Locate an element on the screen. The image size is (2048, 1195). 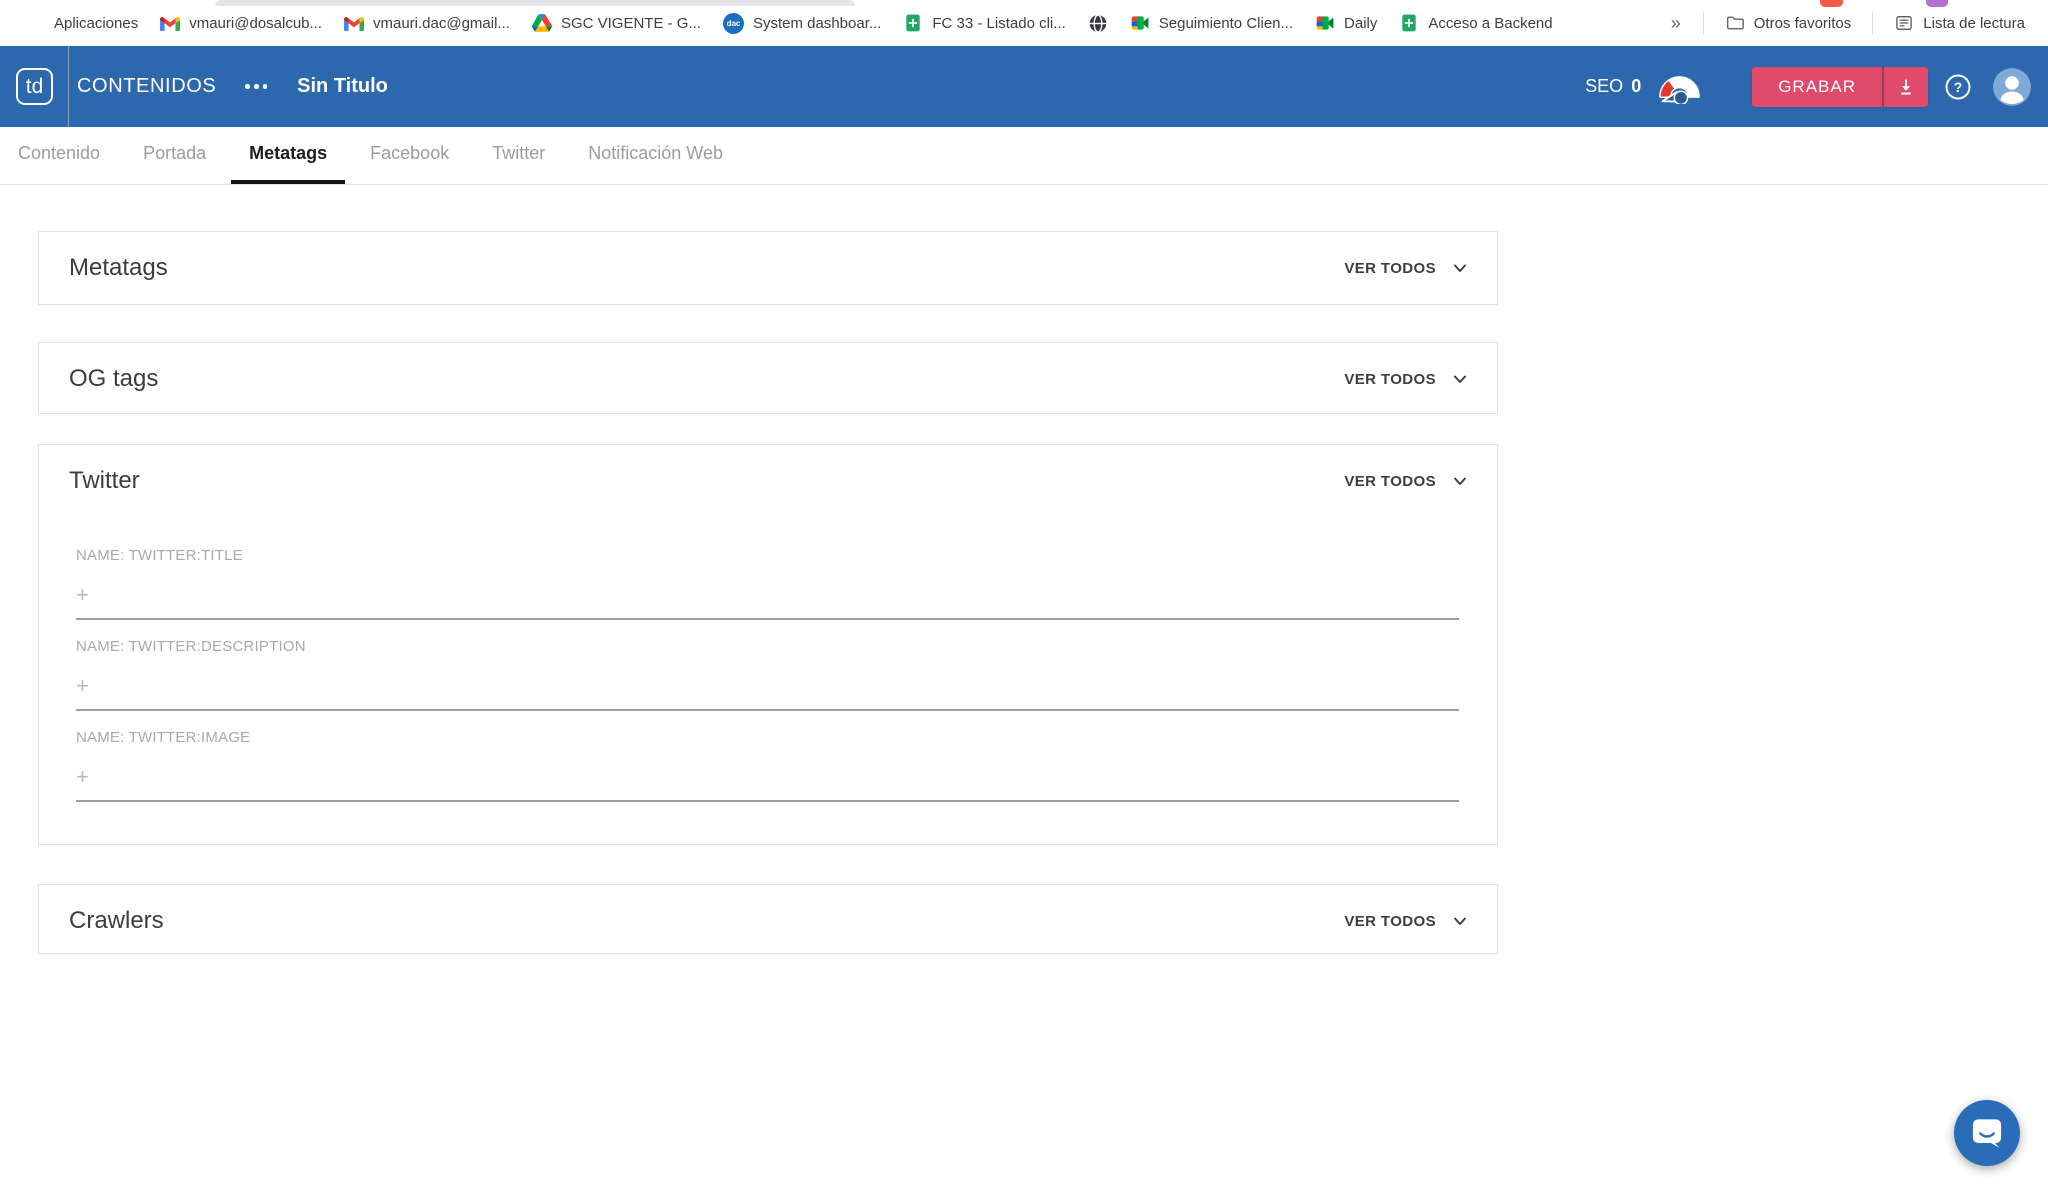
bookmark-label: Aplicaciones is located at coordinates (96, 23).